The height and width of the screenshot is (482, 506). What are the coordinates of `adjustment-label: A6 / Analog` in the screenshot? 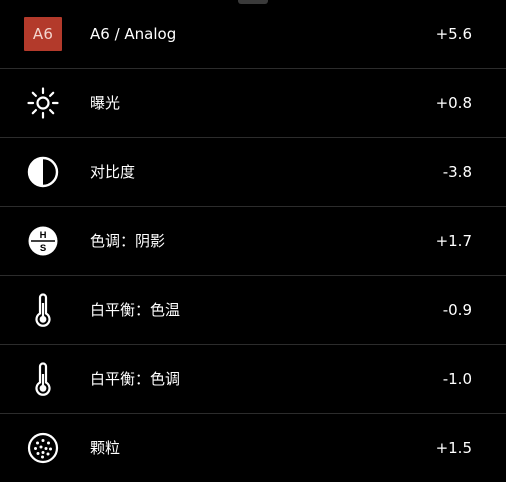 It's located at (133, 34).